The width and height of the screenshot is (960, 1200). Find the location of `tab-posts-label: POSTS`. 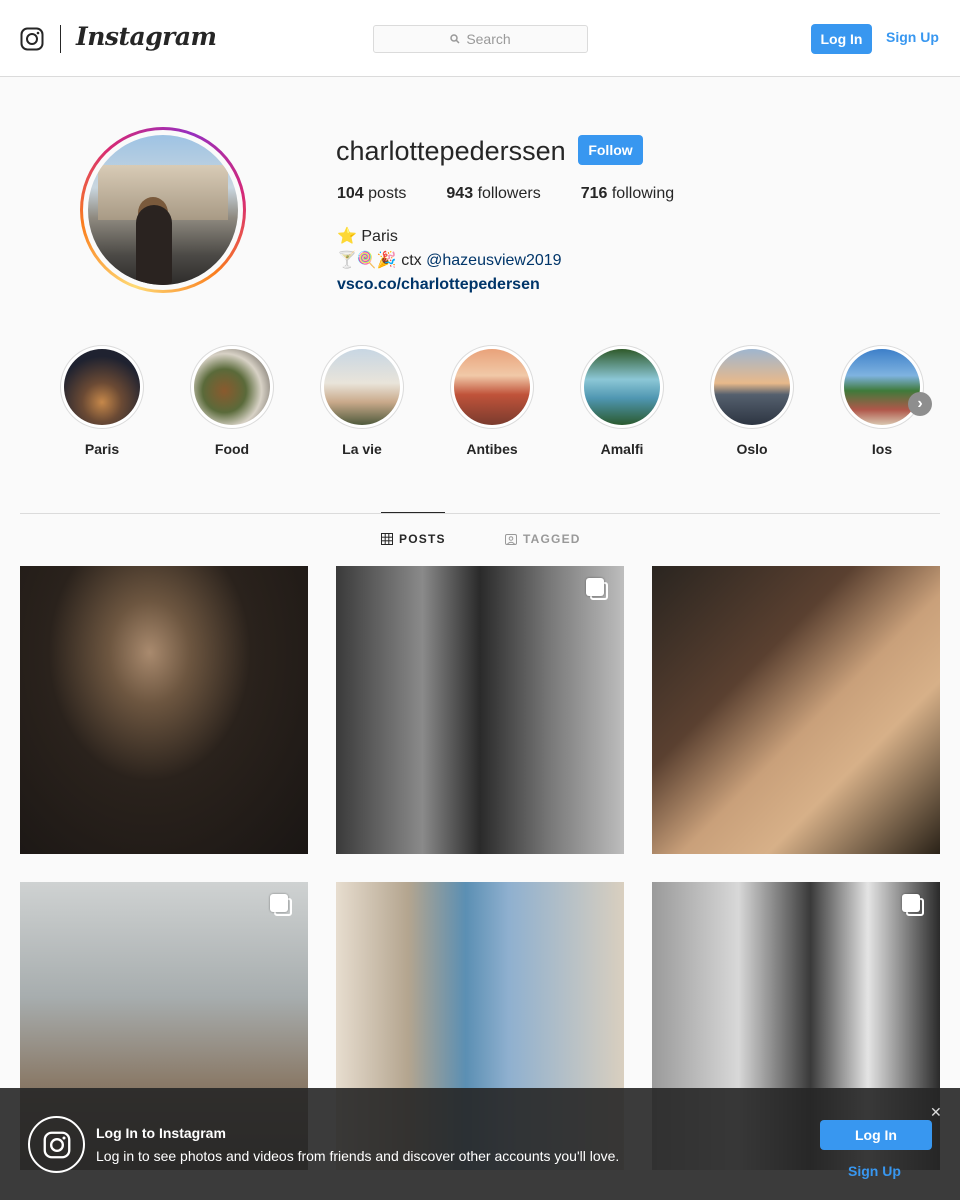

tab-posts-label: POSTS is located at coordinates (422, 539).